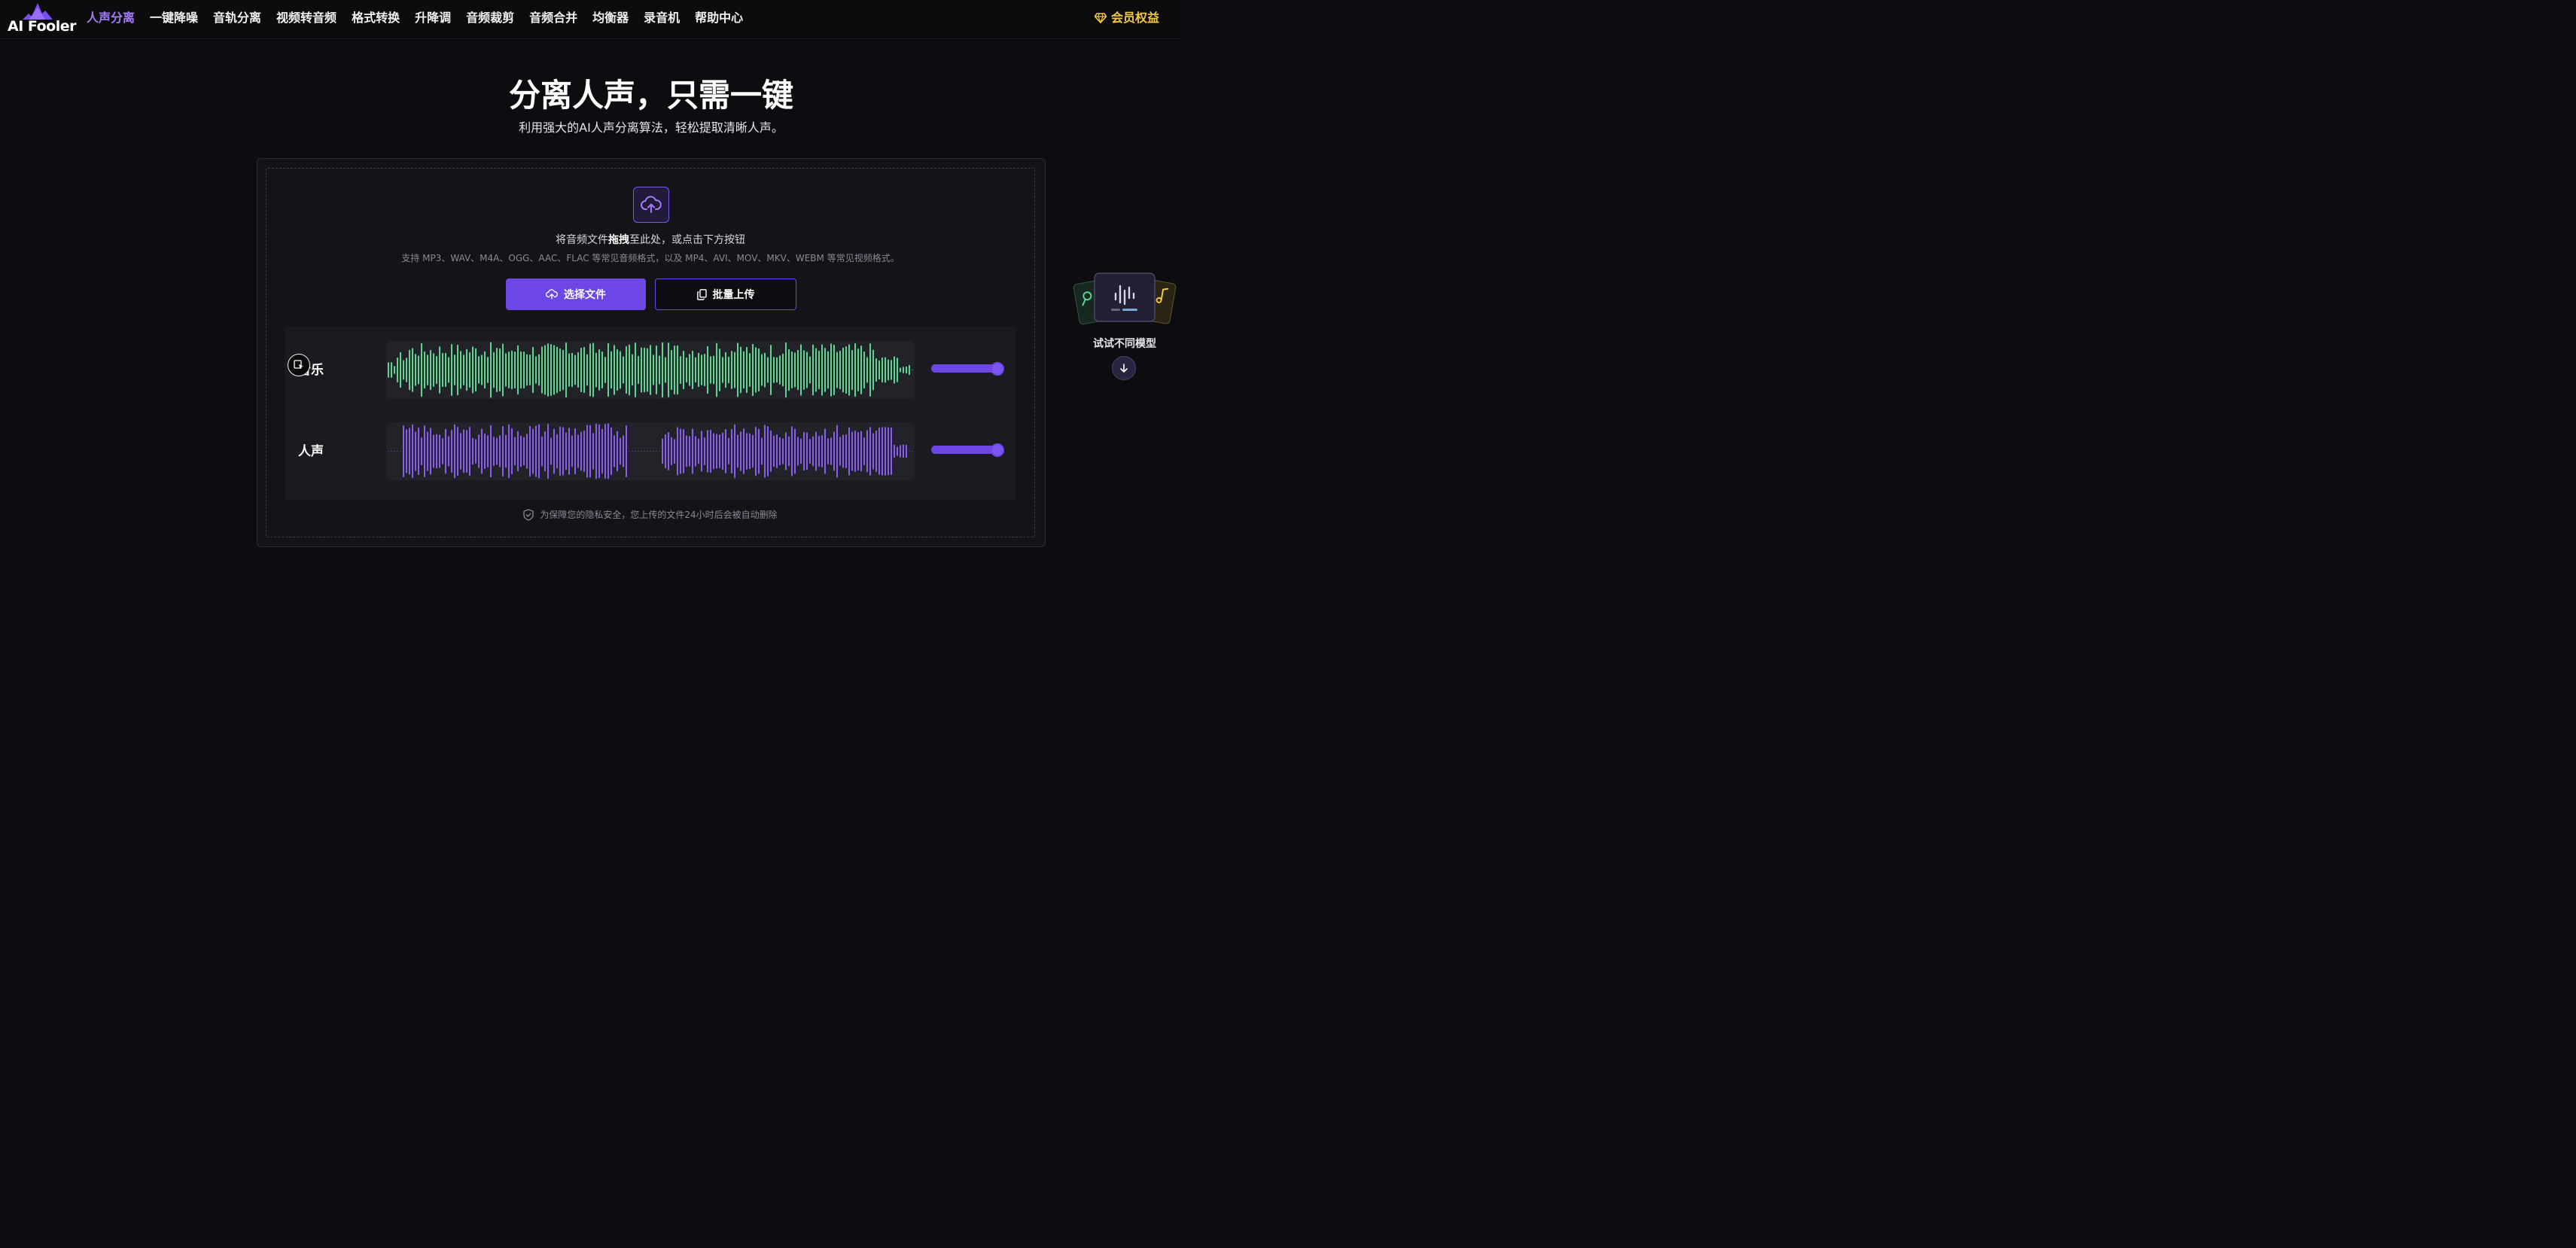  I want to click on nav-item-pitch-shift: 升降调, so click(433, 18).